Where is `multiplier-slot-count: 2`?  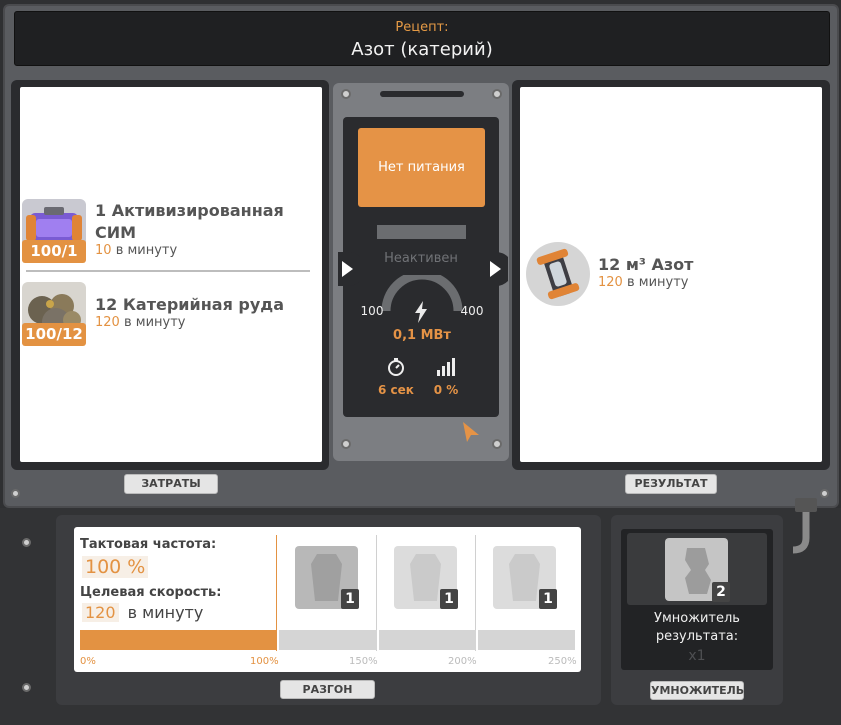 multiplier-slot-count: 2 is located at coordinates (721, 592).